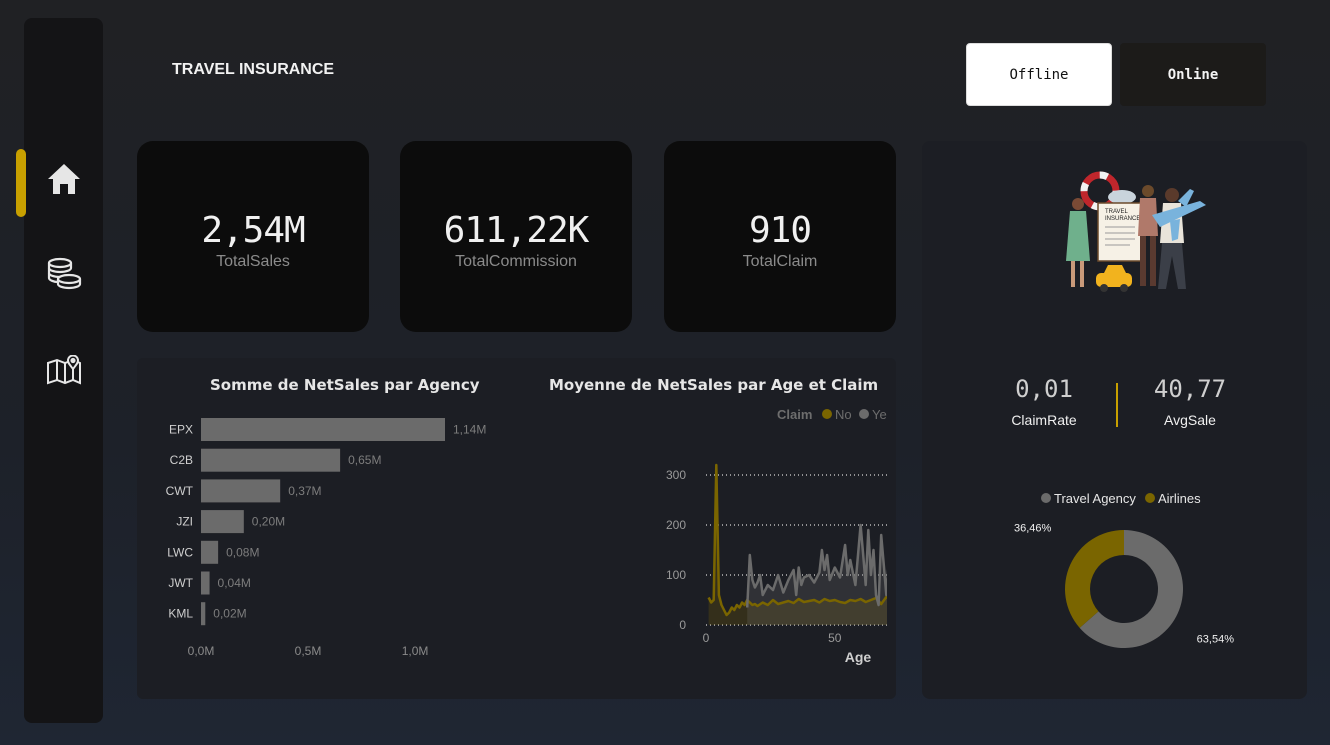  Describe the element at coordinates (697, 543) in the screenshot. I see `line-chart: ClaimNoYes0100200300050100Age` at that location.